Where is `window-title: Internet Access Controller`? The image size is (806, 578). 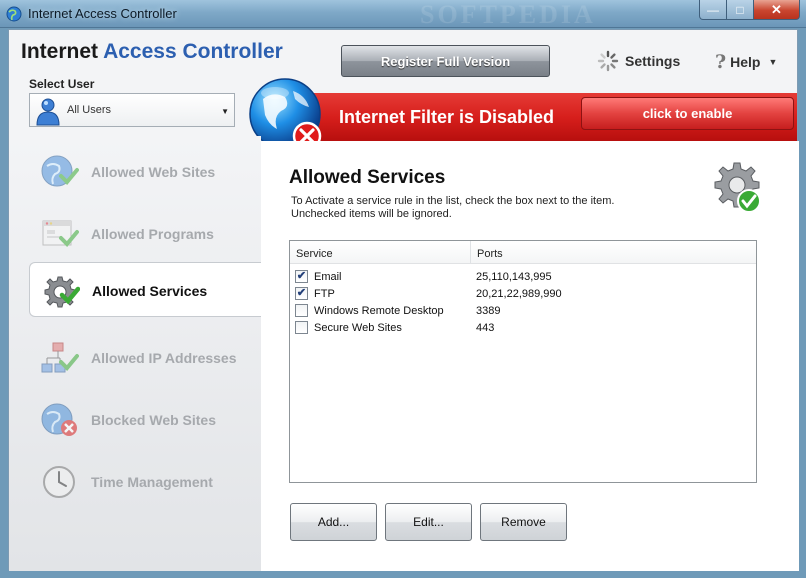 window-title: Internet Access Controller is located at coordinates (102, 13).